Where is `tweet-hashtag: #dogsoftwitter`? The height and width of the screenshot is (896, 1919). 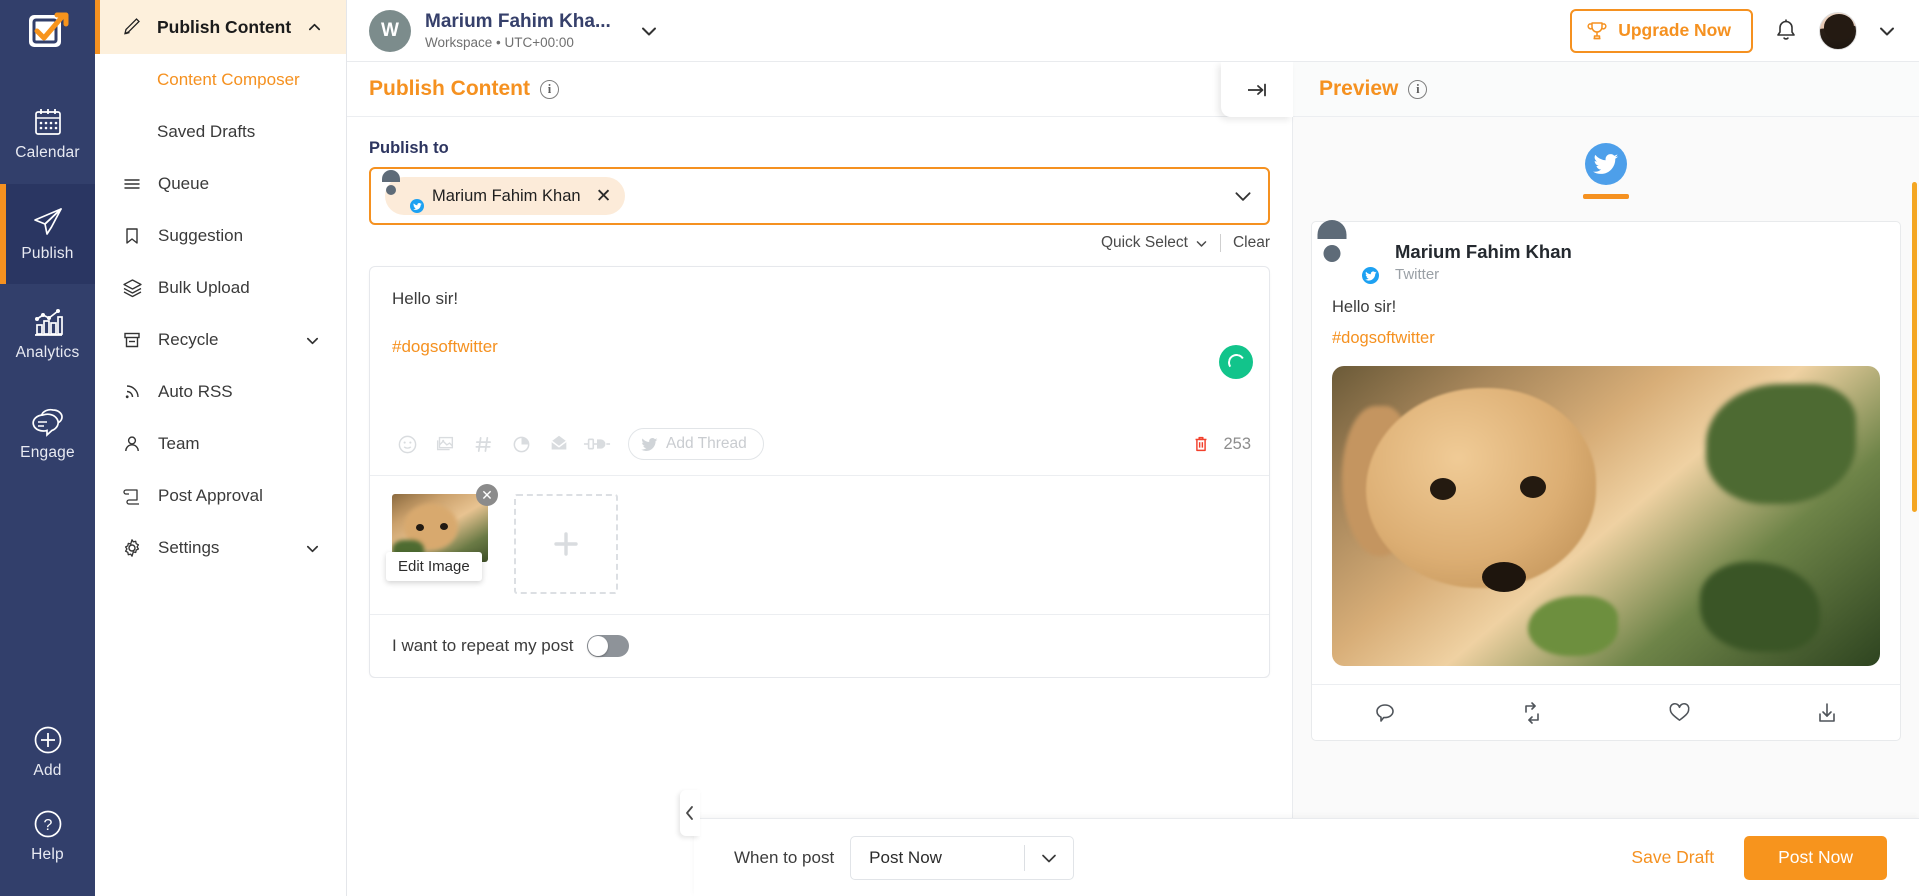 tweet-hashtag: #dogsoftwitter is located at coordinates (1383, 338).